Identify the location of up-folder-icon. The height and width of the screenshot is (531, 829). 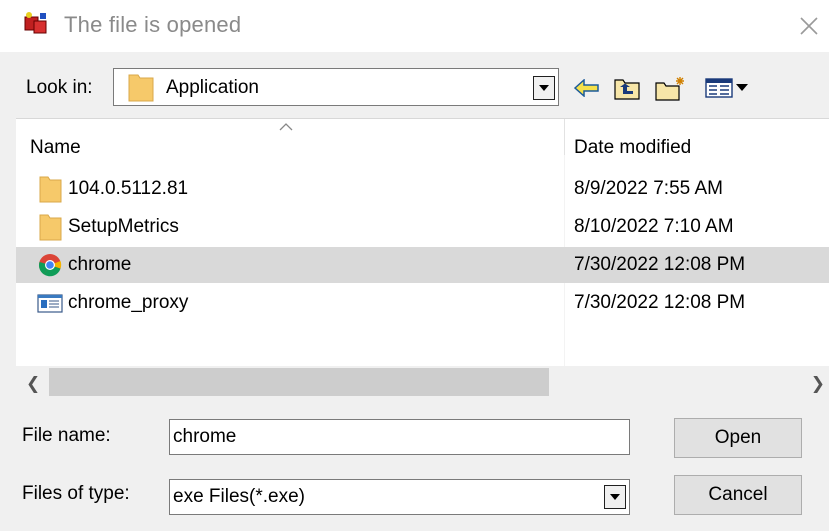
(627, 89).